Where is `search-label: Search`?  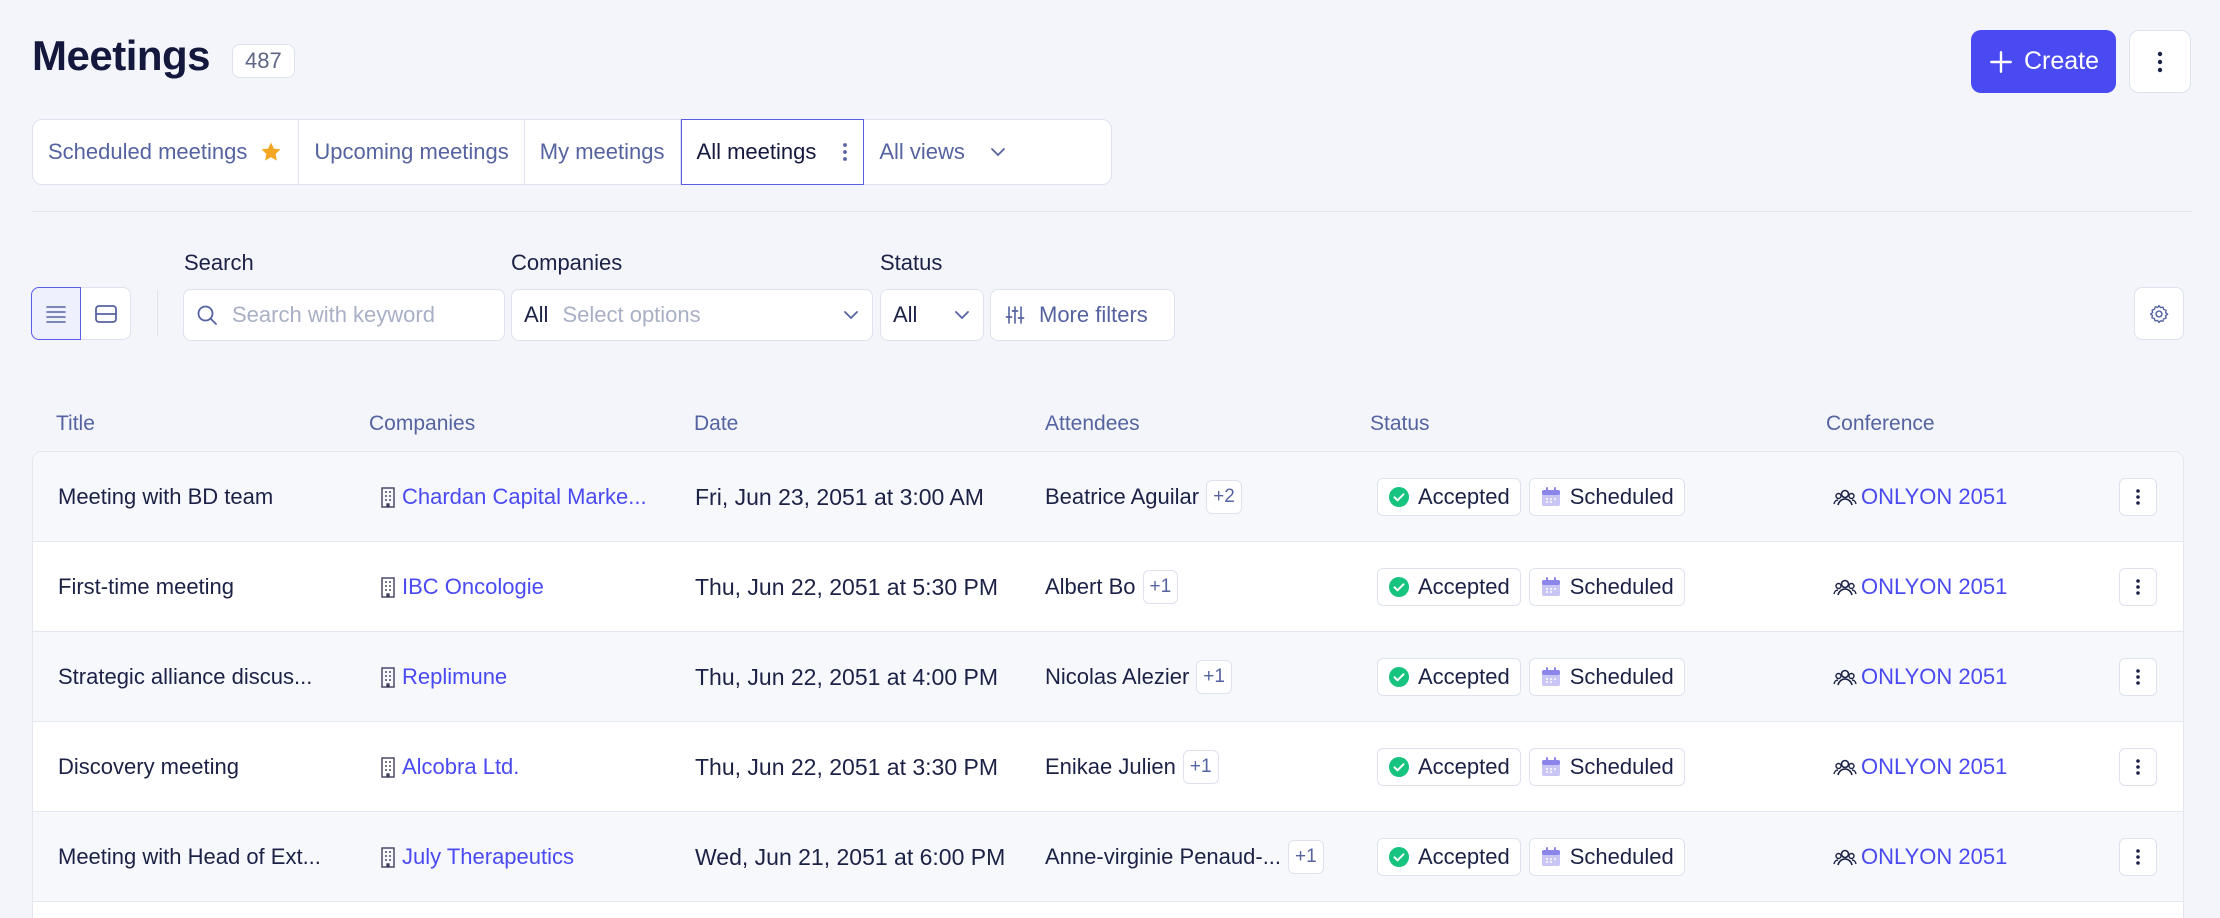
search-label: Search is located at coordinates (219, 262).